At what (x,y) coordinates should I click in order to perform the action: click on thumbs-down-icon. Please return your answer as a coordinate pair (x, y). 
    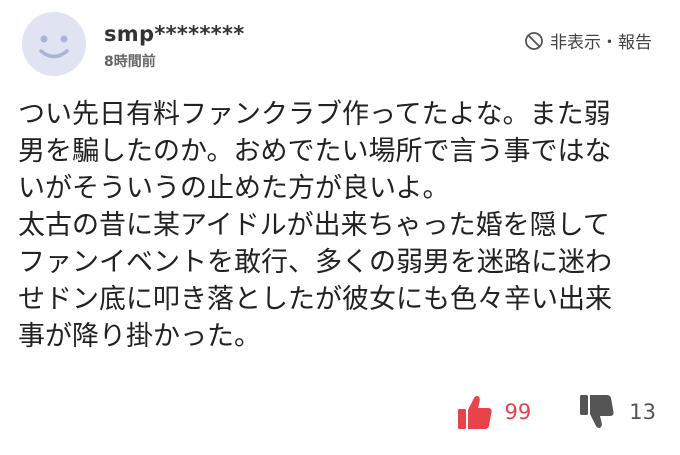
    Looking at the image, I should click on (597, 411).